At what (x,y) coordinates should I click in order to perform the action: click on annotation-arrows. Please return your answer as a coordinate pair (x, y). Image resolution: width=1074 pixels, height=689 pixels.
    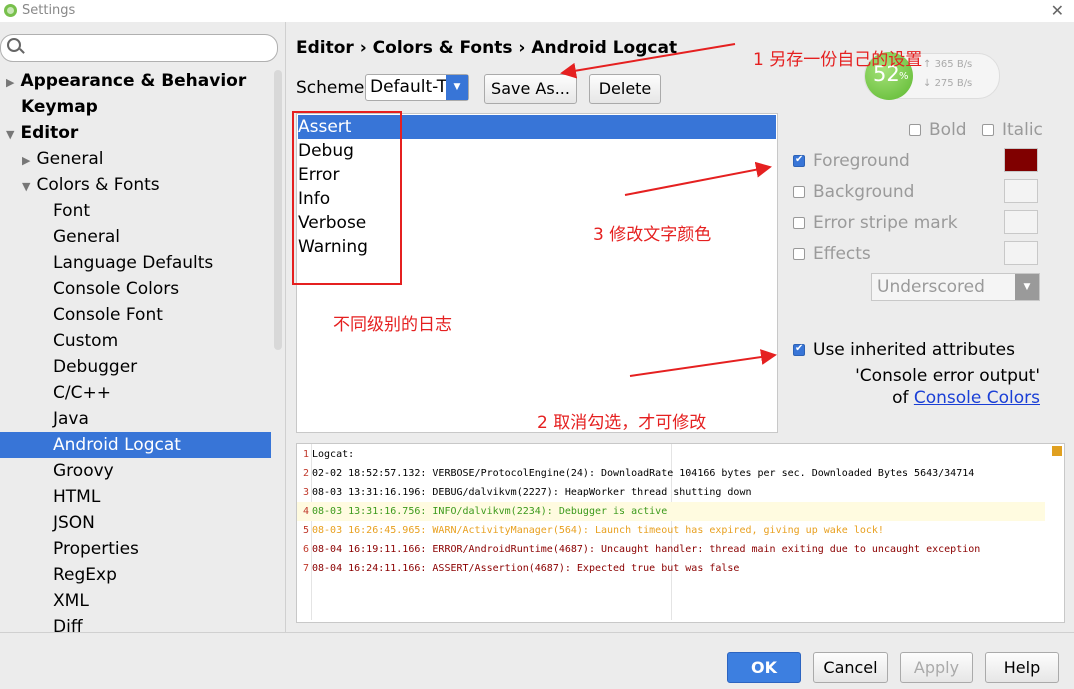
    Looking at the image, I should click on (668, 210).